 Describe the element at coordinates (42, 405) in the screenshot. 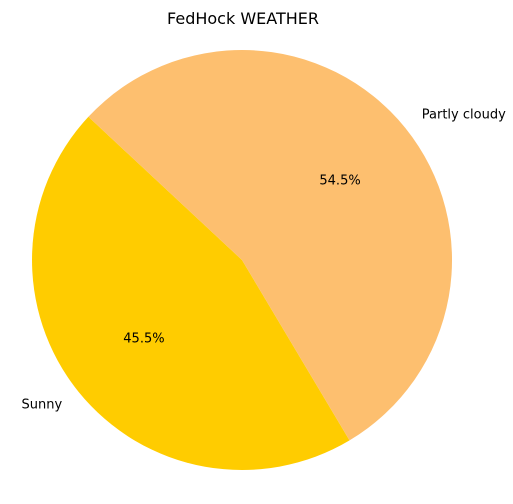

I see `slice-label-sunny: Sunny` at that location.